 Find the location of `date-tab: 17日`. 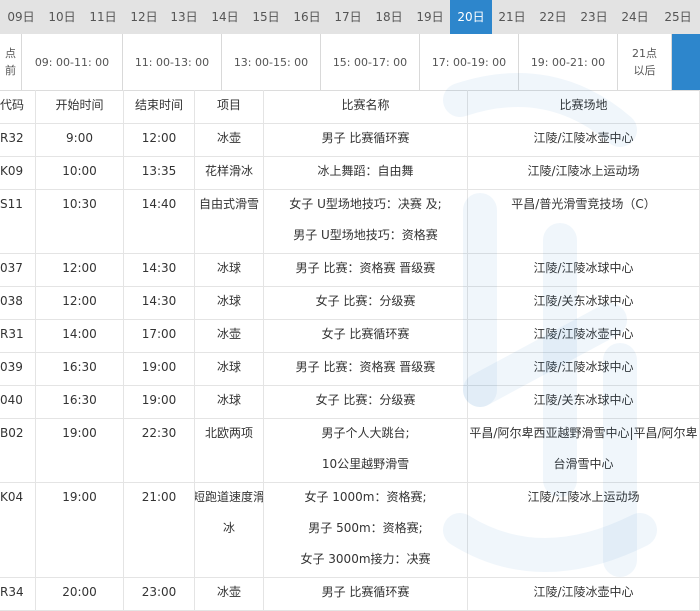

date-tab: 17日 is located at coordinates (348, 17).